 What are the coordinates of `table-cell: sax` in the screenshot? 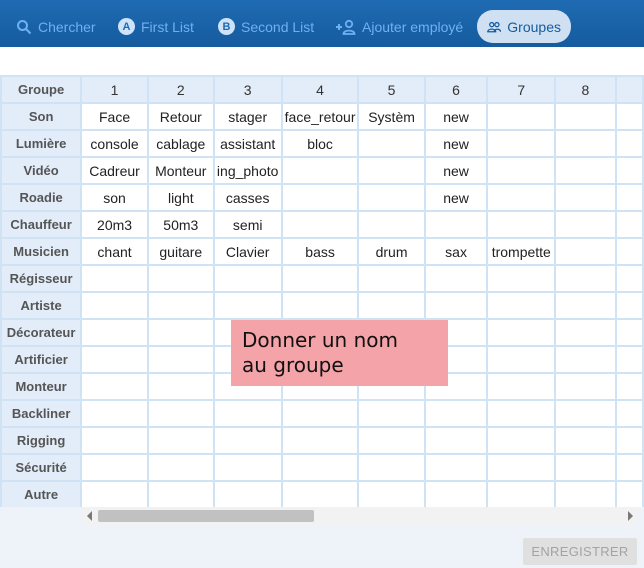 It's located at (456, 251).